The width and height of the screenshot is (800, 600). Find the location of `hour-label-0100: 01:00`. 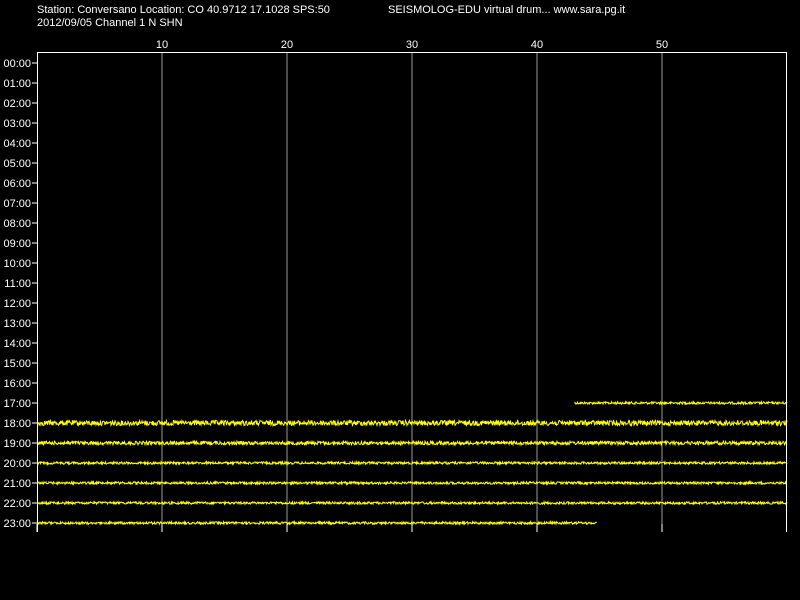

hour-label-0100: 01:00 is located at coordinates (17, 84).